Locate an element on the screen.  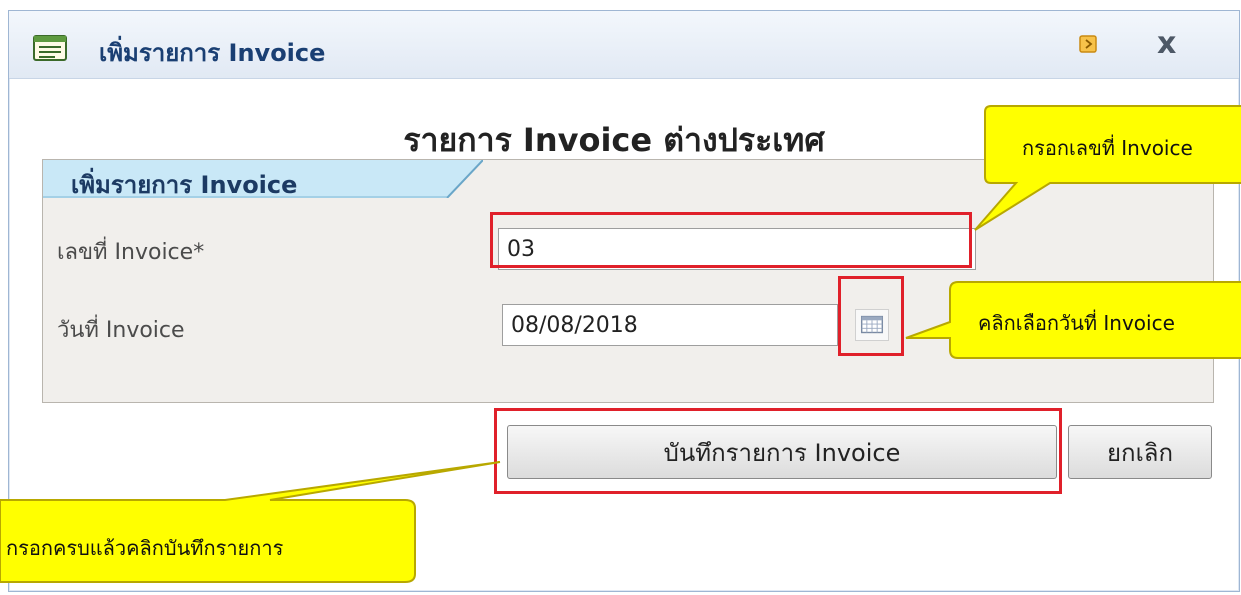
callout-invoice-date-text: คลิกเลือกวันที่ Invoice is located at coordinates (1076, 323).